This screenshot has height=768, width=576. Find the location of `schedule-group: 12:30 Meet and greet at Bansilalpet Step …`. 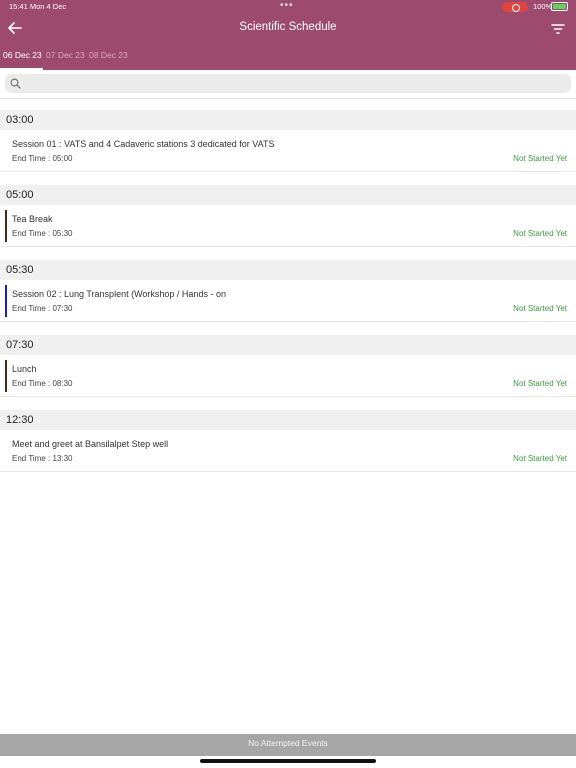

schedule-group: 12:30 Meet and greet at Bansilalpet Step … is located at coordinates (288, 441).